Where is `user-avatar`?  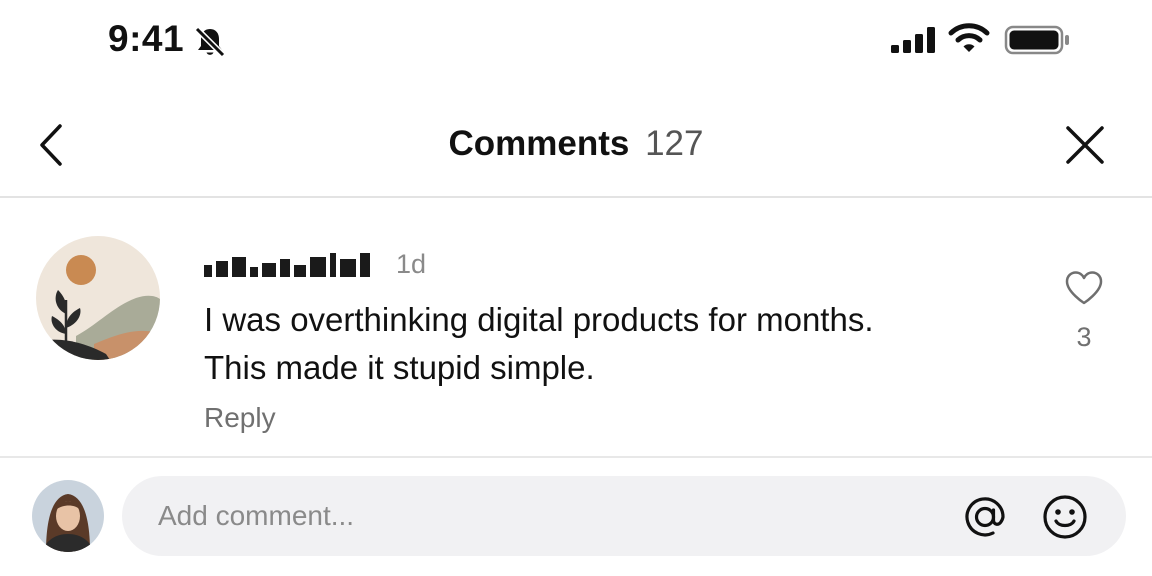
user-avatar is located at coordinates (68, 516).